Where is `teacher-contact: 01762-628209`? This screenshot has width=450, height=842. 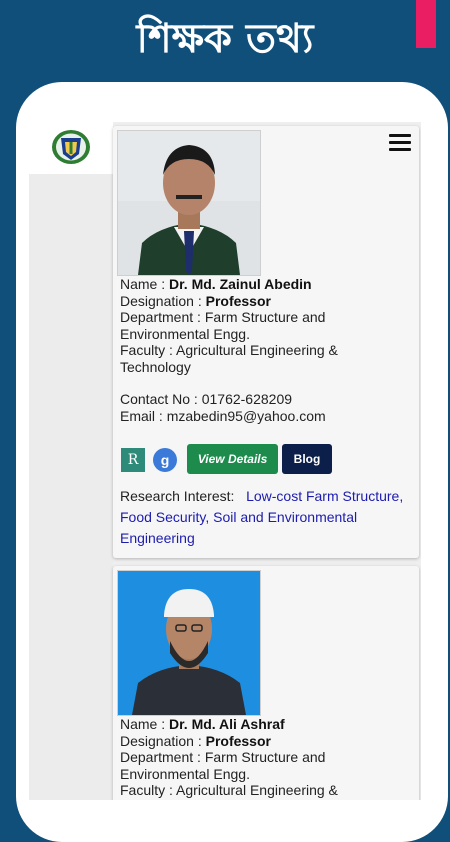 teacher-contact: 01762-628209 is located at coordinates (247, 399).